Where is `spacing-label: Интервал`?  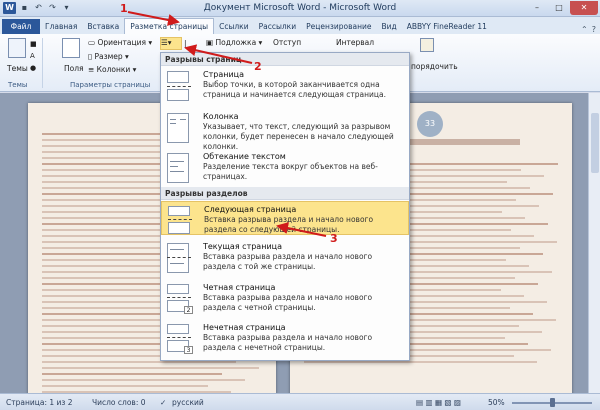
spacing-label: Интервал is located at coordinates (355, 42).